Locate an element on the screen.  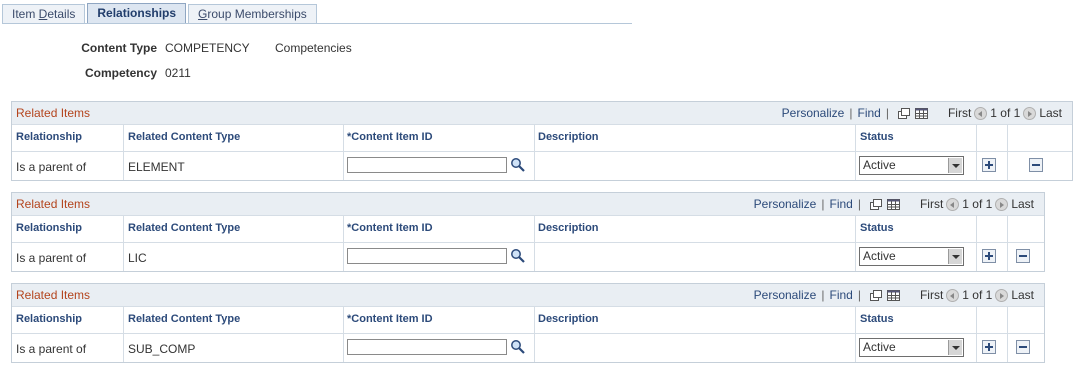
content-type-description: Competencies is located at coordinates (313, 48).